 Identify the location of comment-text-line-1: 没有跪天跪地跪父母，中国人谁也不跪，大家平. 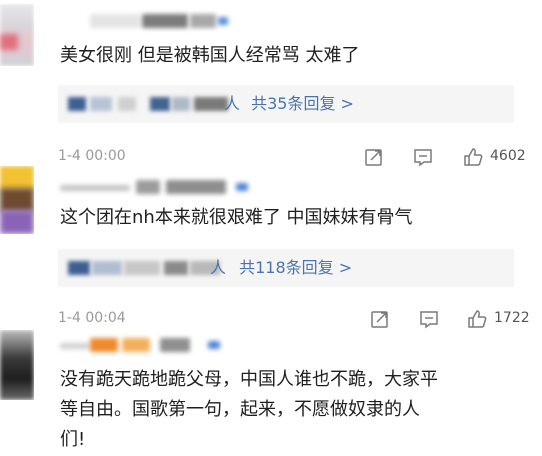
(249, 379).